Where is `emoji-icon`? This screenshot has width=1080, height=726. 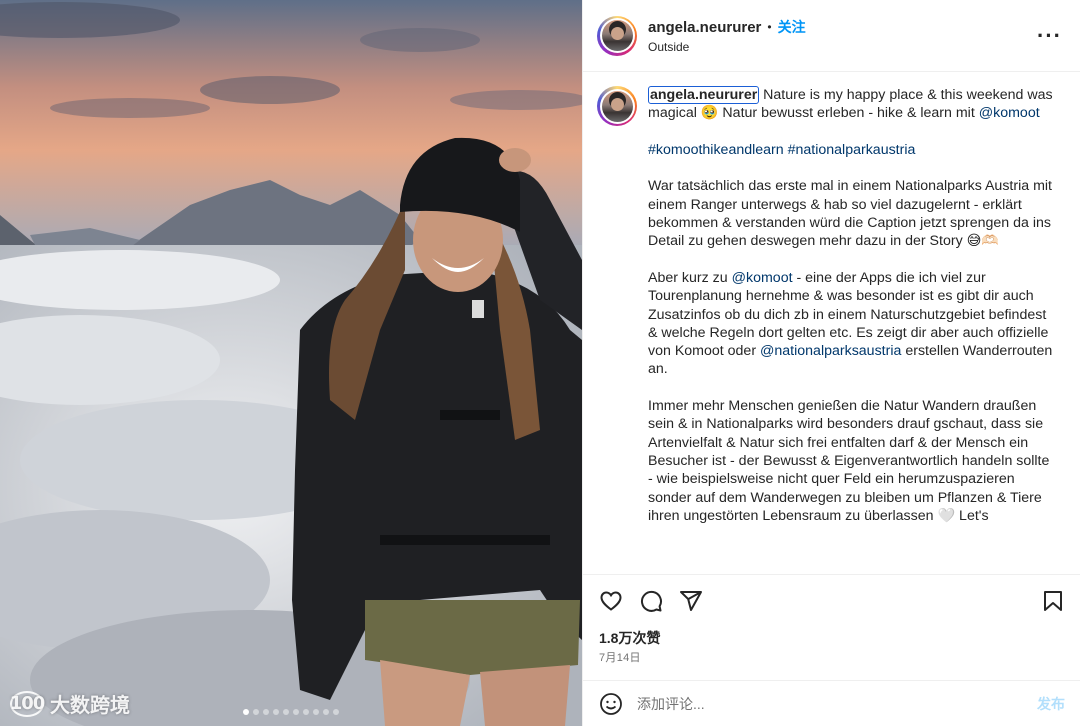 emoji-icon is located at coordinates (611, 704).